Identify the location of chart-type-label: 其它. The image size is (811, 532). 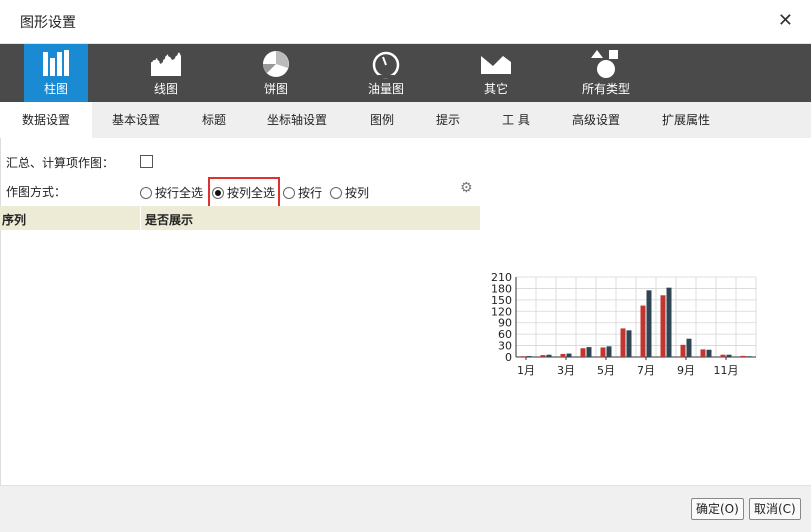
(495, 89).